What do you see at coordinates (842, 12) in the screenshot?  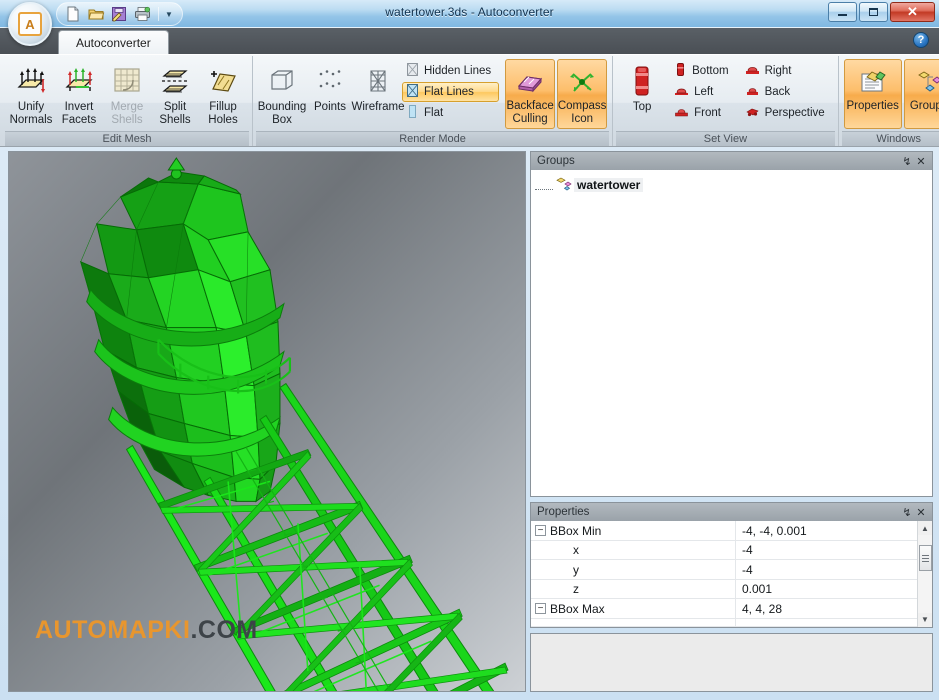 I see `minimize-button` at bounding box center [842, 12].